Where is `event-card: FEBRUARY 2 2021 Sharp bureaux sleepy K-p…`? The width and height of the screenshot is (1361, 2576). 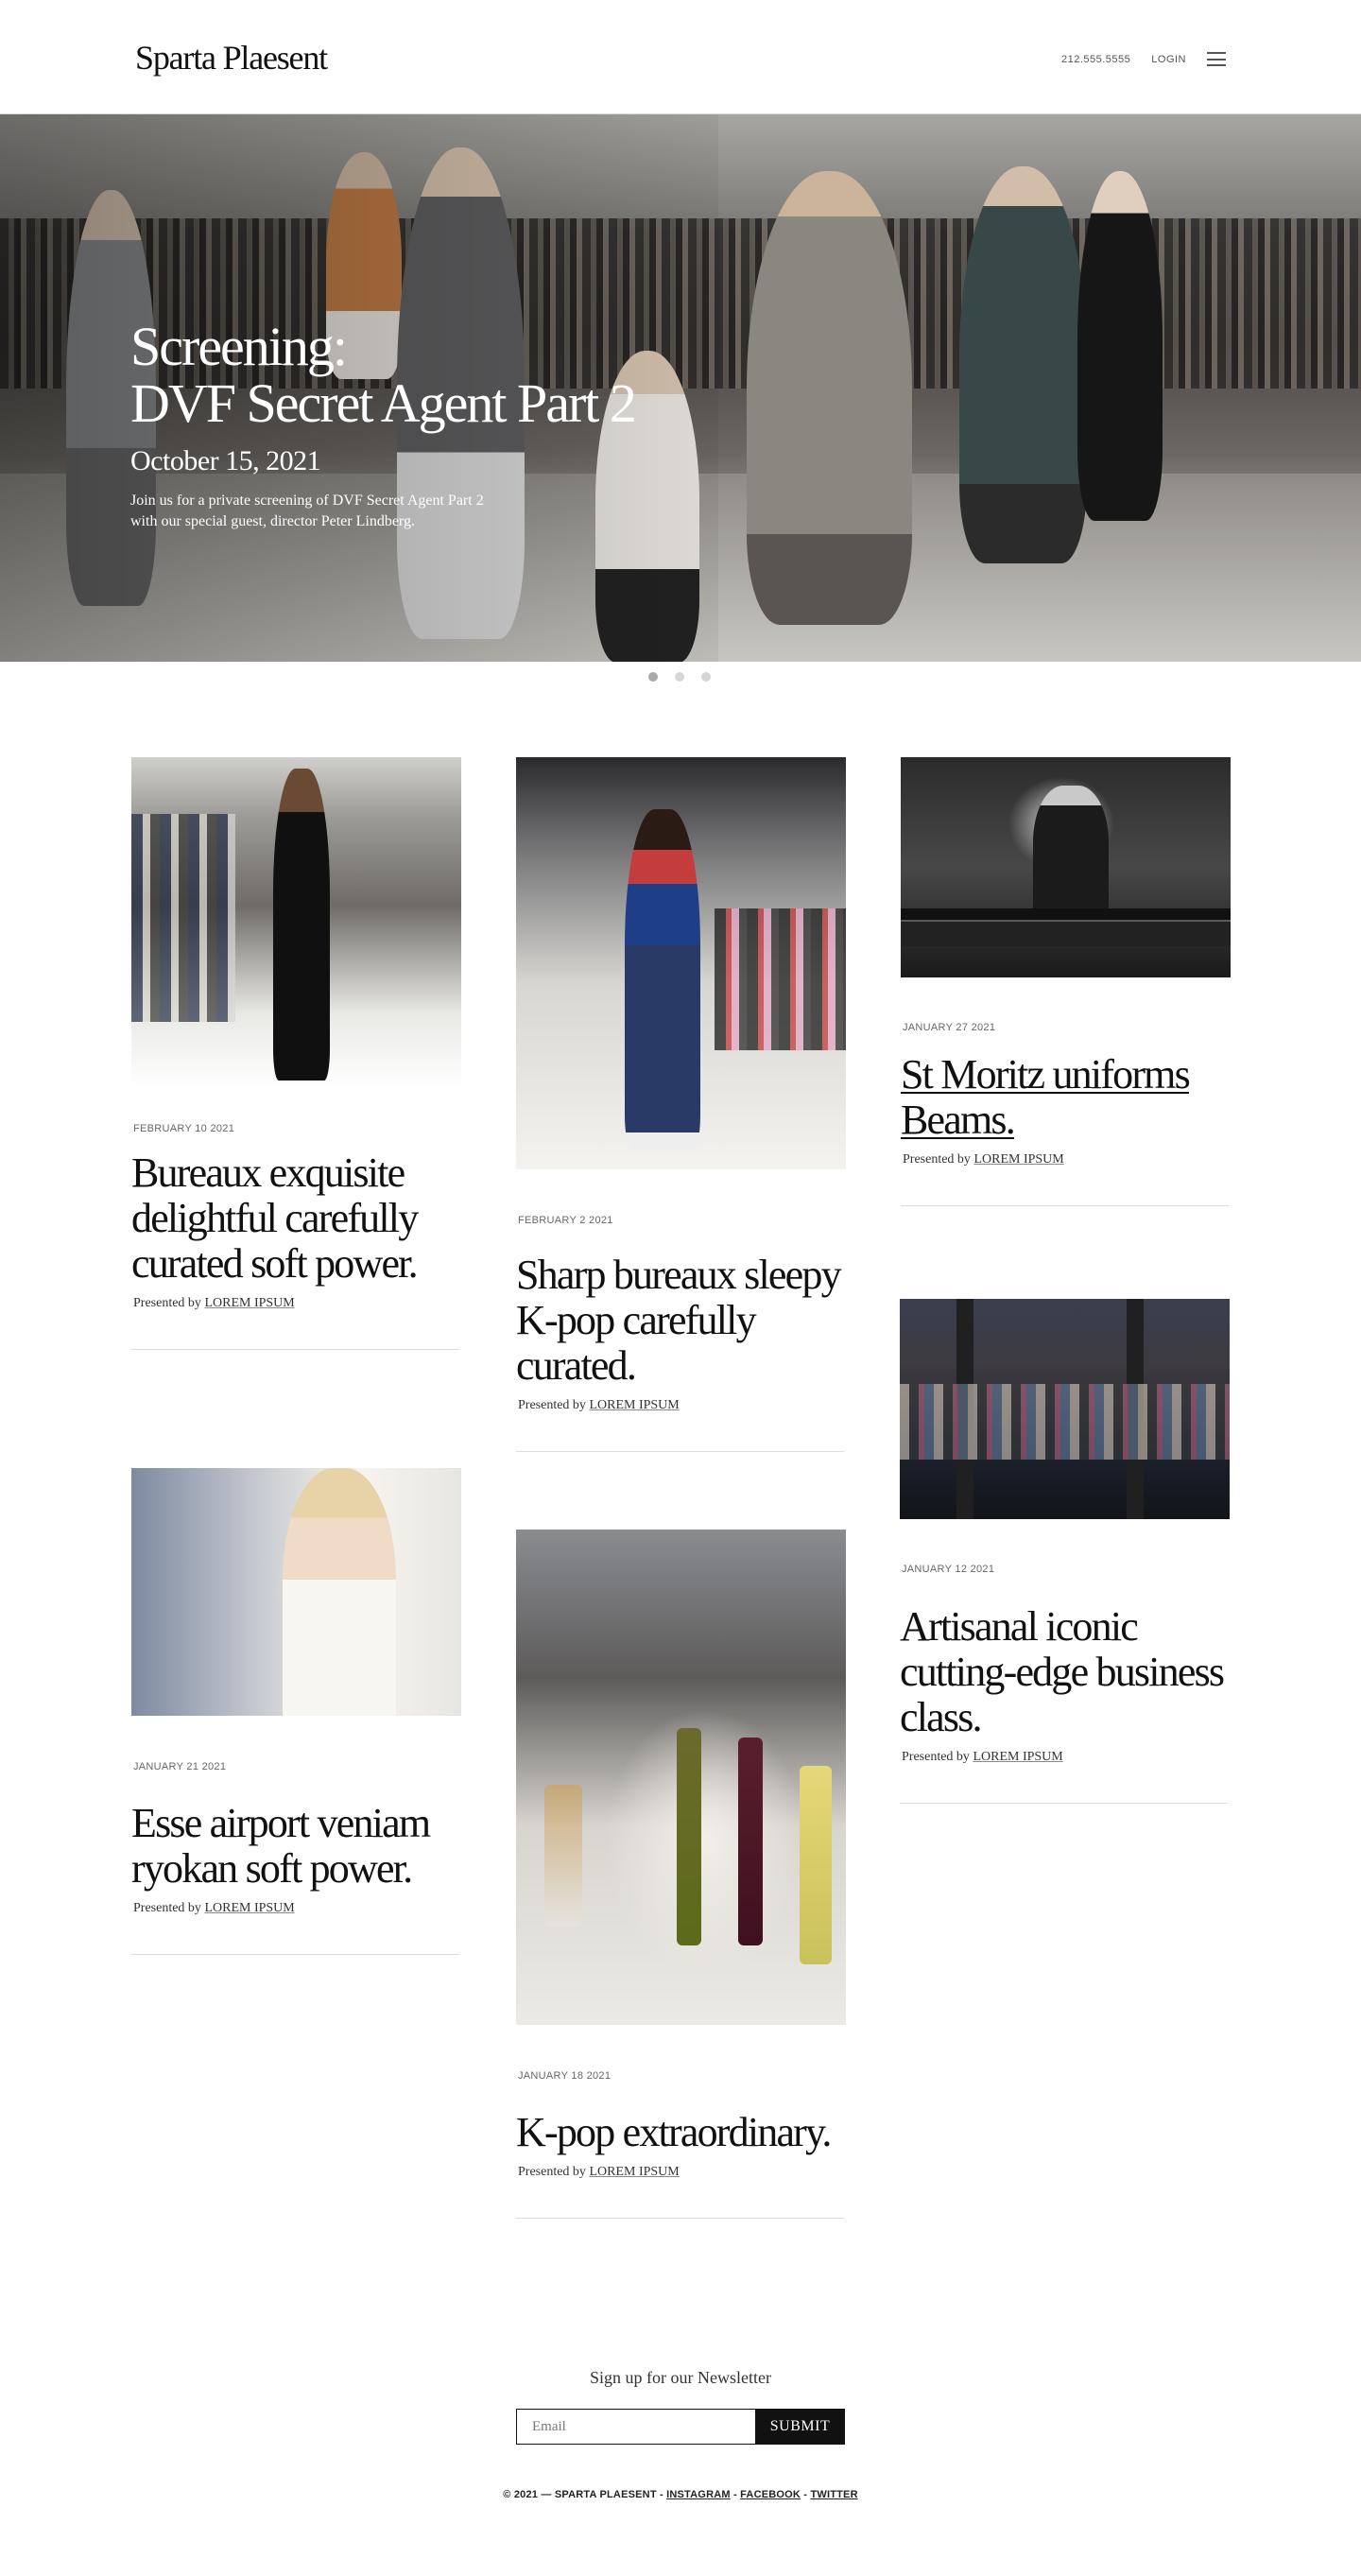
event-card: FEBRUARY 2 2021 Sharp bureaux sleepy K-p… is located at coordinates (681, 1104).